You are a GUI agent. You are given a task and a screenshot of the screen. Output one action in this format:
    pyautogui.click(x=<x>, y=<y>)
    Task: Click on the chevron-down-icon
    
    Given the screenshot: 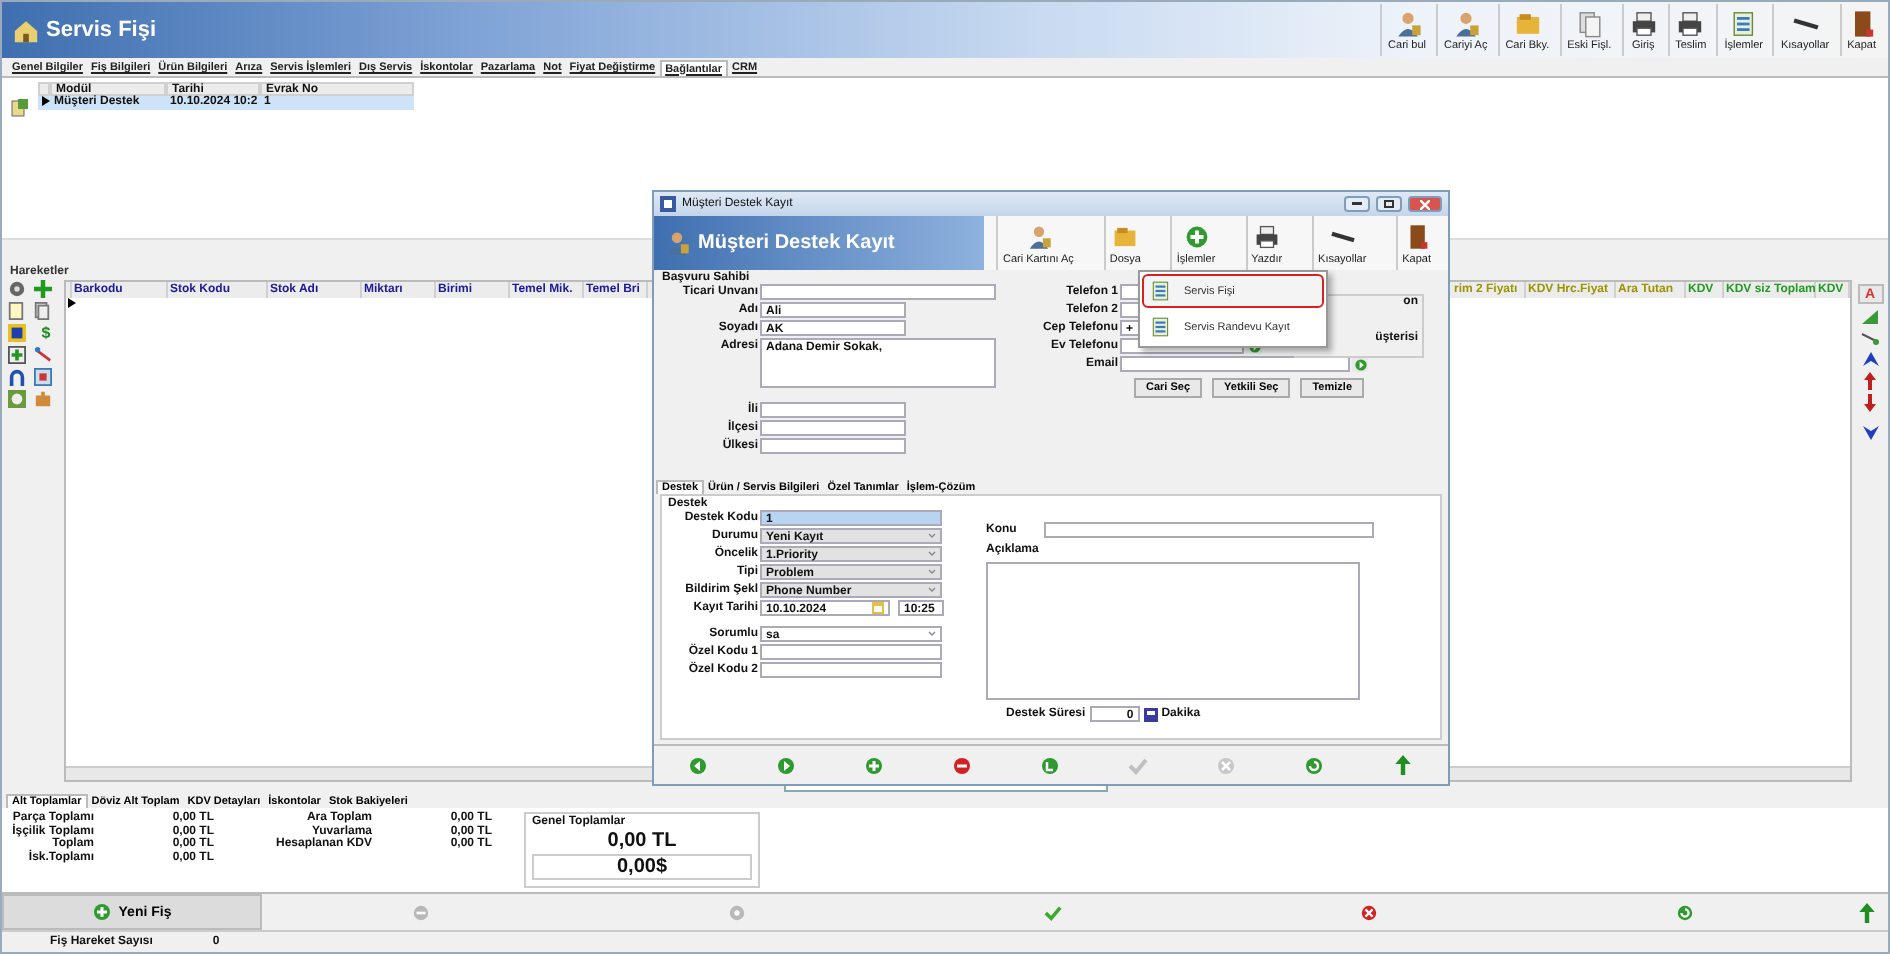 What is the action you would take?
    pyautogui.click(x=1870, y=433)
    